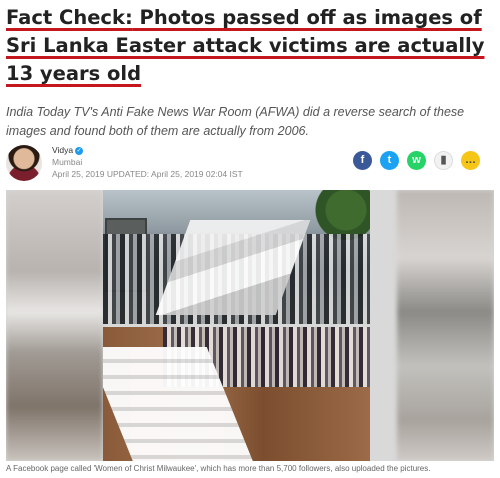 The image size is (500, 478). Describe the element at coordinates (236, 394) in the screenshot. I see `mass-grave-photo` at that location.